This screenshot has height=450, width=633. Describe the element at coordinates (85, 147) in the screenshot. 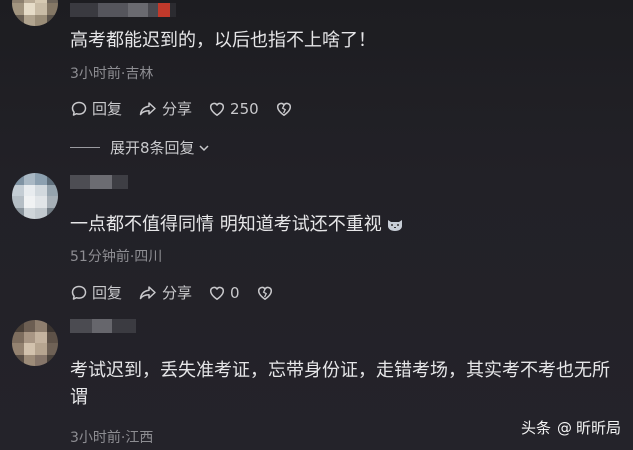

I see `divider` at that location.